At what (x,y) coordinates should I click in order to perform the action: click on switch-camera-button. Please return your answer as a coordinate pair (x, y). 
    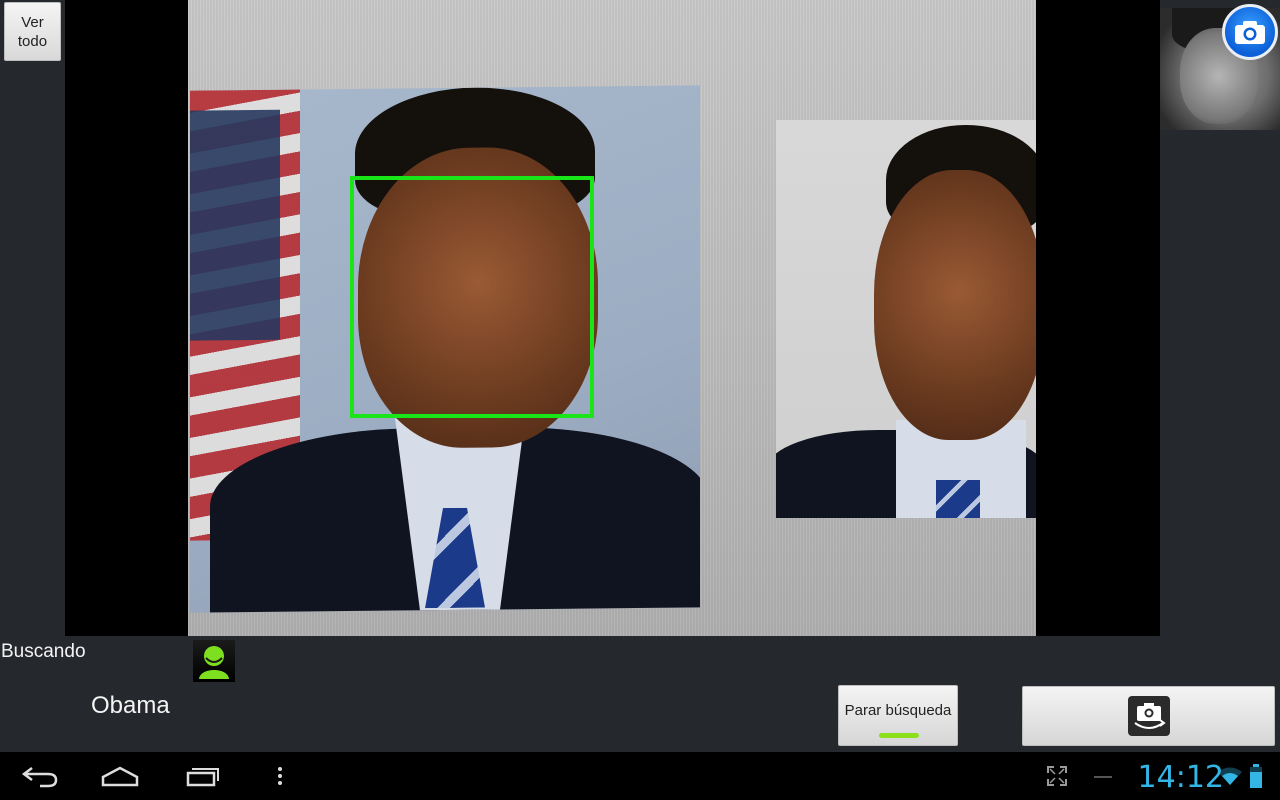
    Looking at the image, I should click on (1148, 716).